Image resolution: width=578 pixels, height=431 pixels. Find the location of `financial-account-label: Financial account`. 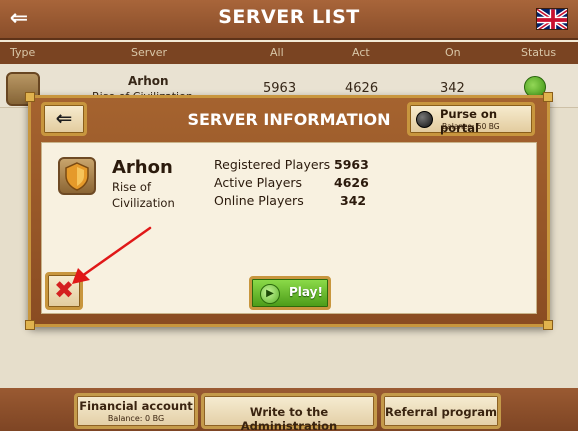

financial-account-label: Financial account is located at coordinates (136, 406).